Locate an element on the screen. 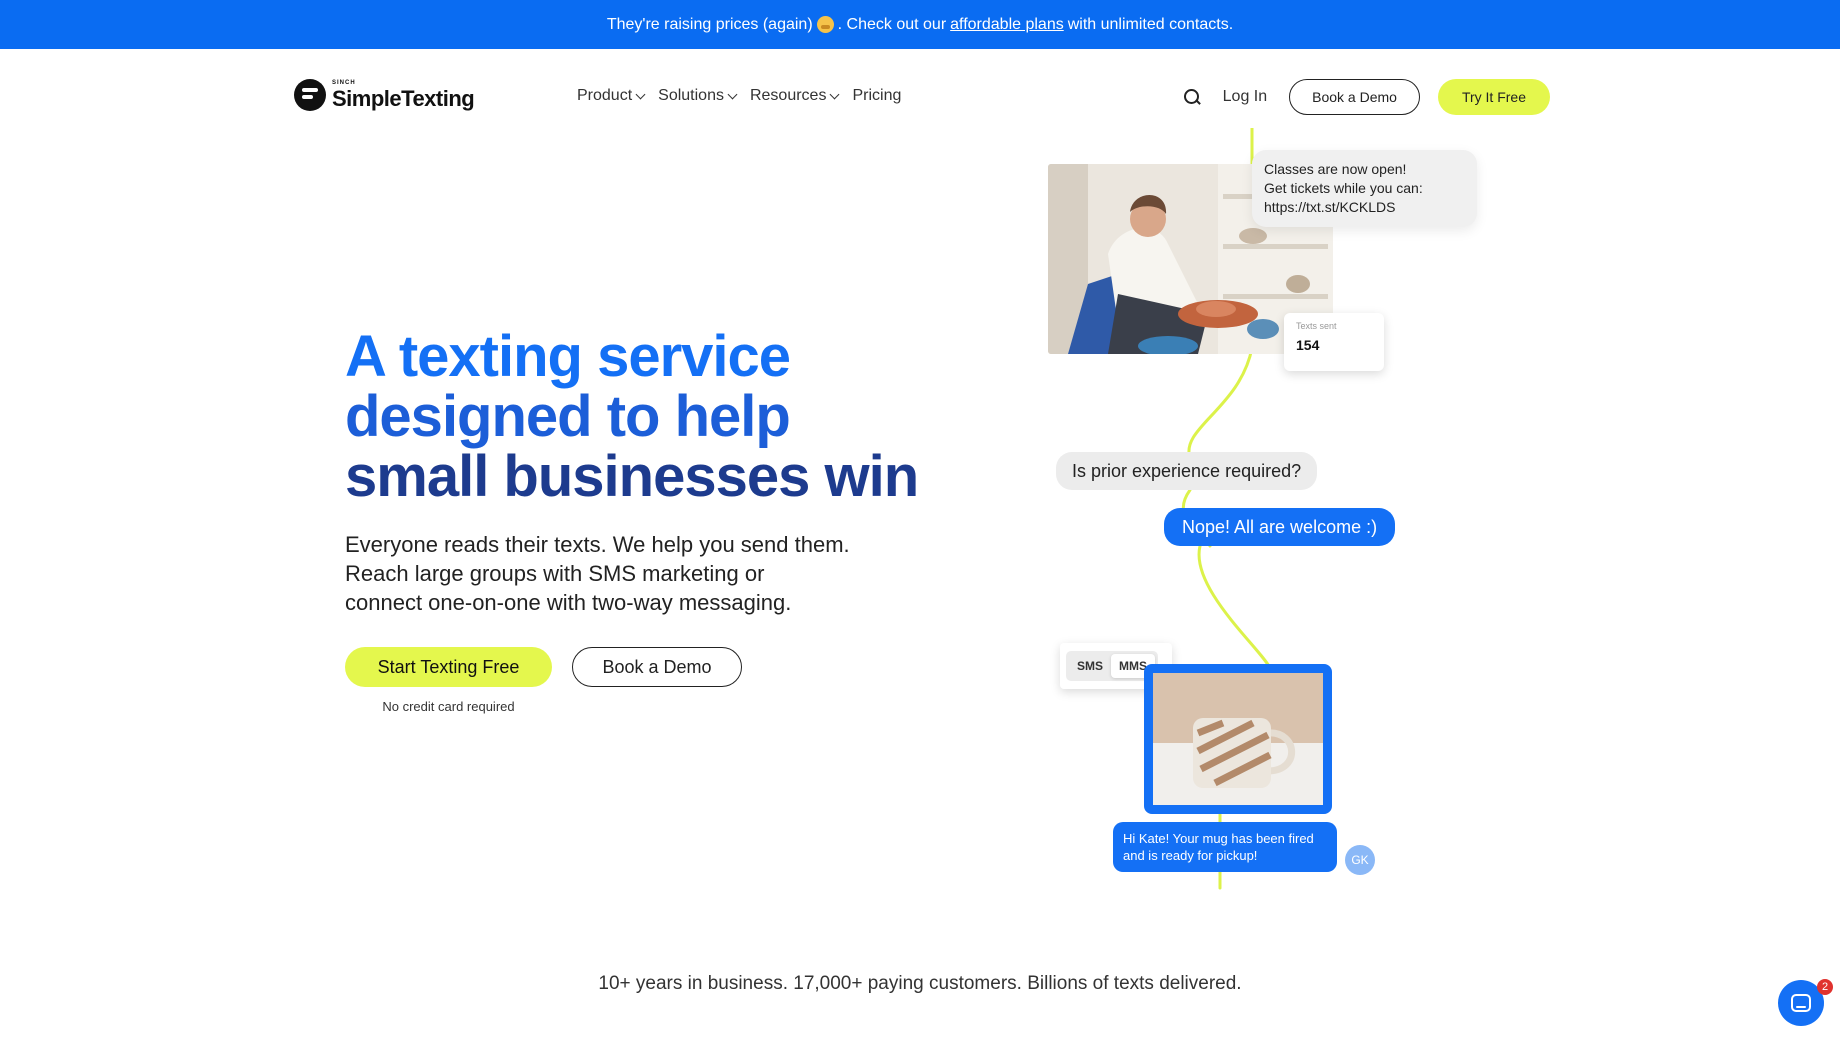  texts-sent-label: Texts sent is located at coordinates (1316, 326).